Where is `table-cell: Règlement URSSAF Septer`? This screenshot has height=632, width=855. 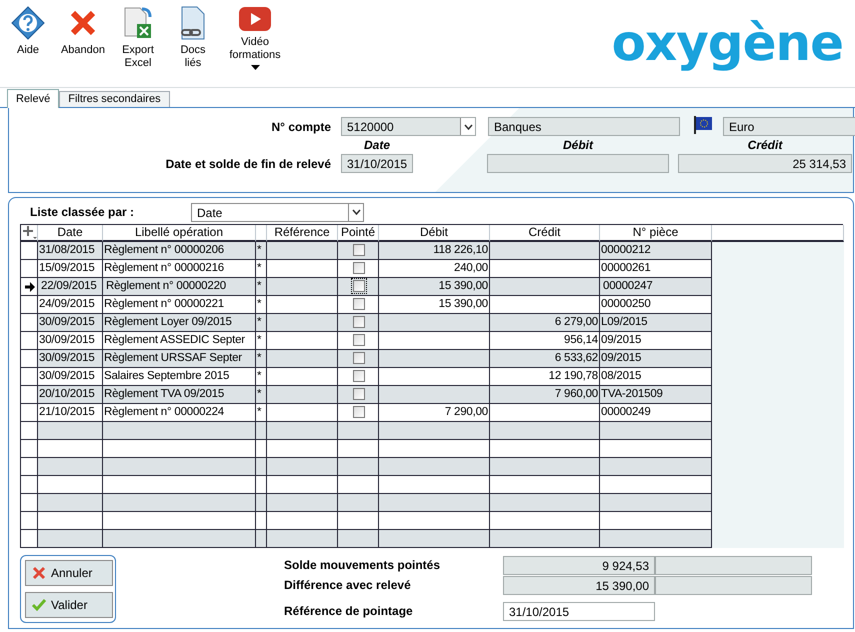 table-cell: Règlement URSSAF Septer is located at coordinates (179, 359).